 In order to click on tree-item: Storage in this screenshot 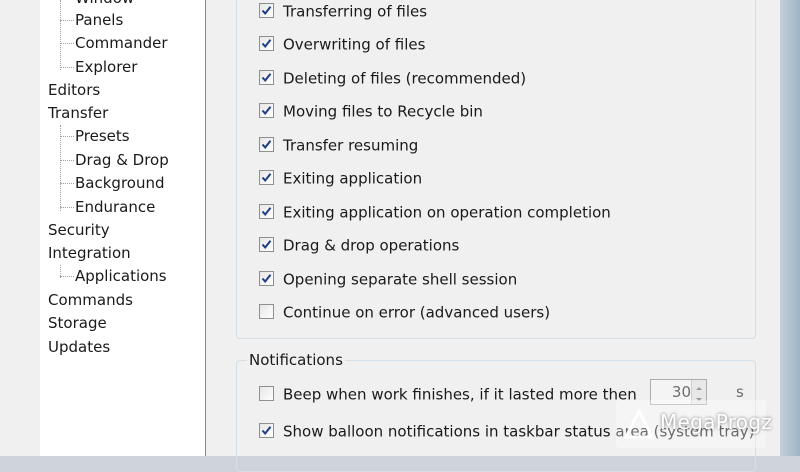, I will do `click(77, 323)`.